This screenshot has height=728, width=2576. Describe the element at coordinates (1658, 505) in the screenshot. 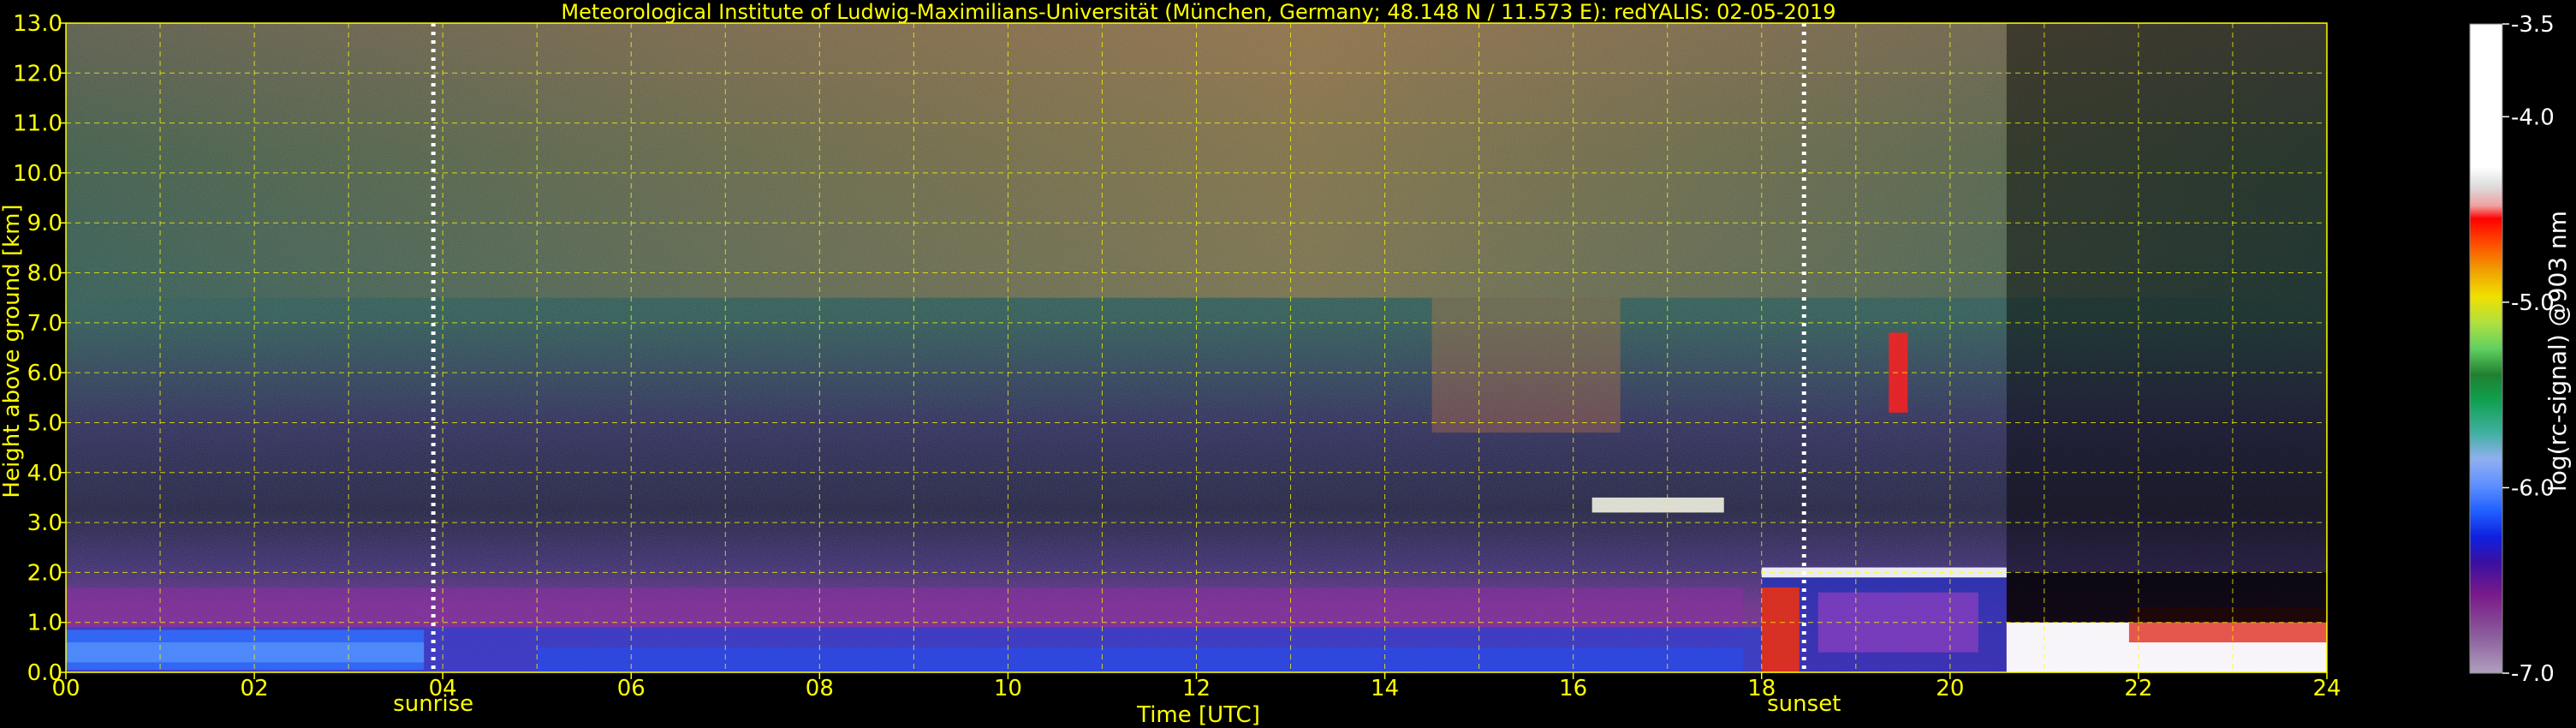

I see `elevated-layer` at that location.